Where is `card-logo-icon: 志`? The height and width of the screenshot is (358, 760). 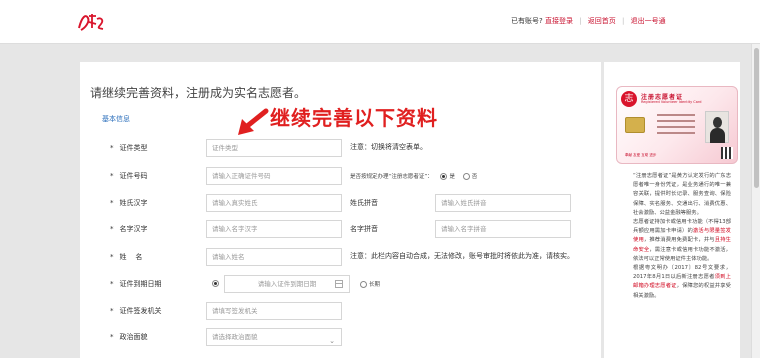
card-logo-icon: 志 is located at coordinates (629, 99).